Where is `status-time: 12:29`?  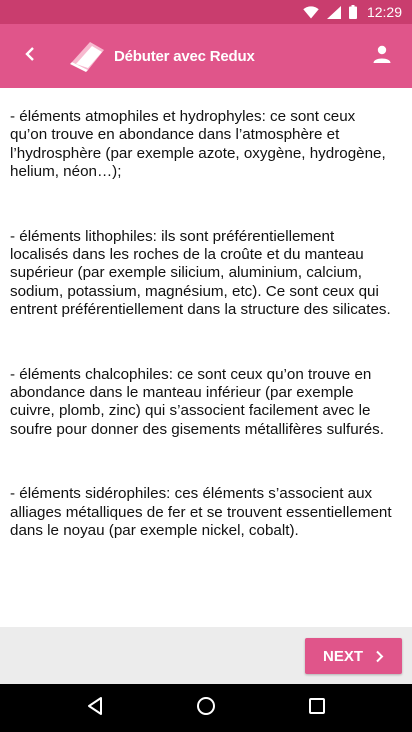
status-time: 12:29 is located at coordinates (384, 12).